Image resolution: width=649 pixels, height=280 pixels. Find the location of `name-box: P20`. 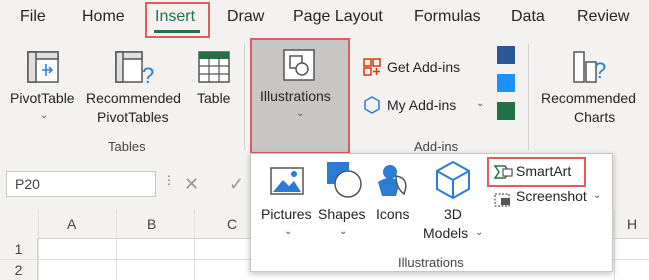

name-box: P20 is located at coordinates (81, 184).